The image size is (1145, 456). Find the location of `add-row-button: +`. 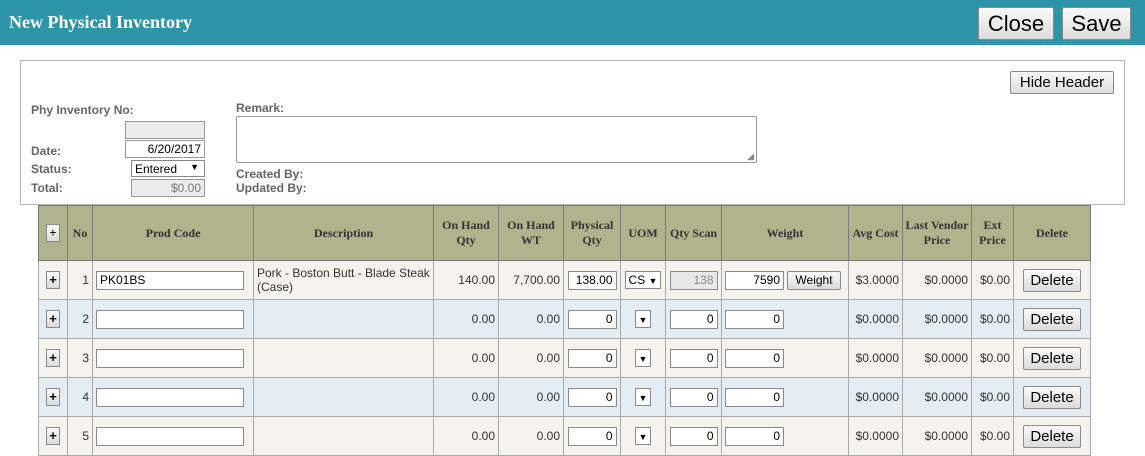

add-row-button: + is located at coordinates (53, 233).